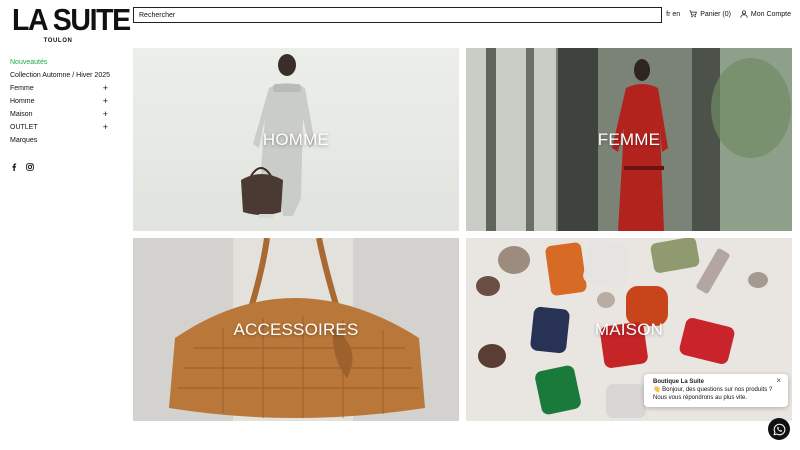 The width and height of the screenshot is (800, 450). I want to click on cart-icon, so click(693, 14).